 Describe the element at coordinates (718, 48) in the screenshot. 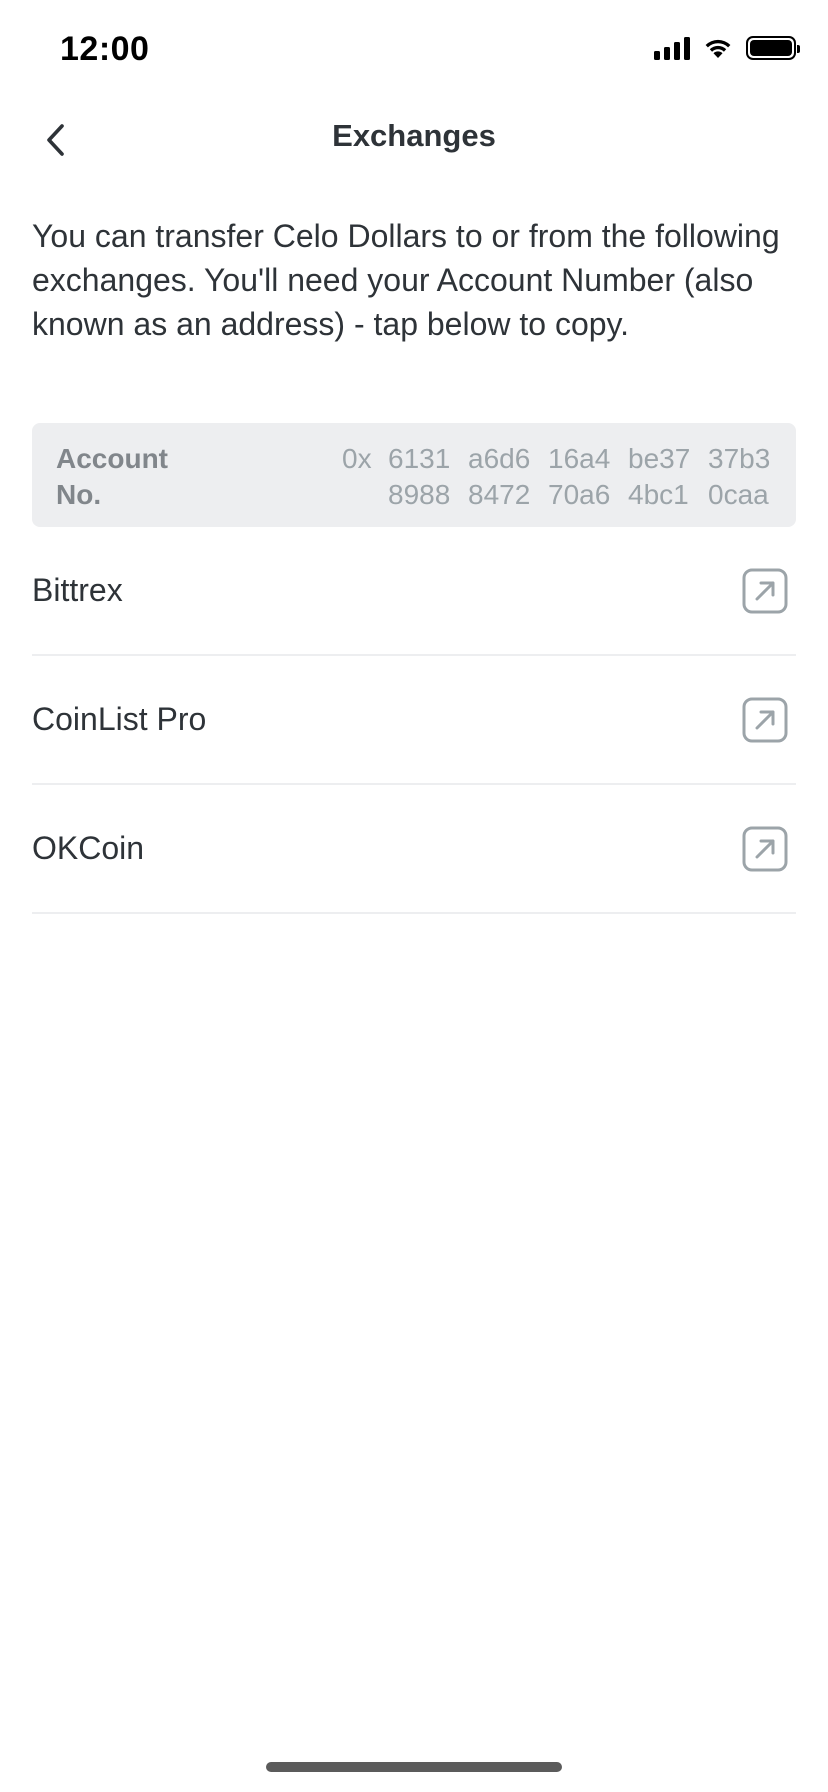

I see `wifi-icon` at that location.